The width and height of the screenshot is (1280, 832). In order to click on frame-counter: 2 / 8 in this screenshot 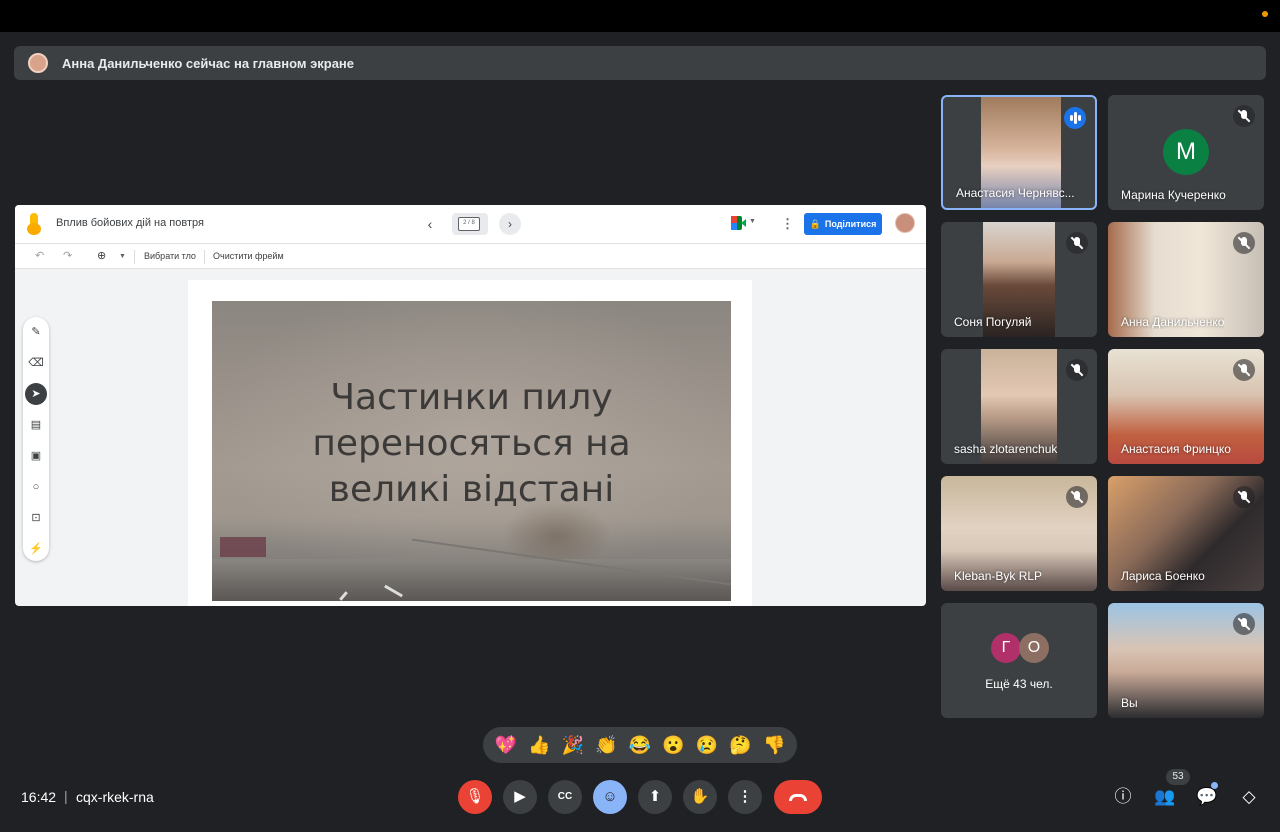, I will do `click(469, 224)`.